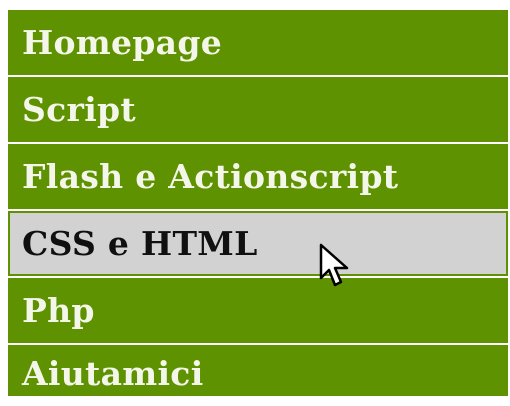 The height and width of the screenshot is (406, 510). I want to click on menu-item-label: Php, so click(58, 310).